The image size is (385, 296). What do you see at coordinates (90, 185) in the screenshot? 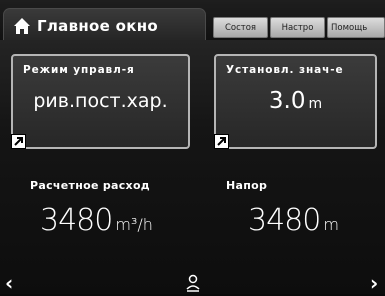
I see `flow-label: Расчетное расход` at bounding box center [90, 185].